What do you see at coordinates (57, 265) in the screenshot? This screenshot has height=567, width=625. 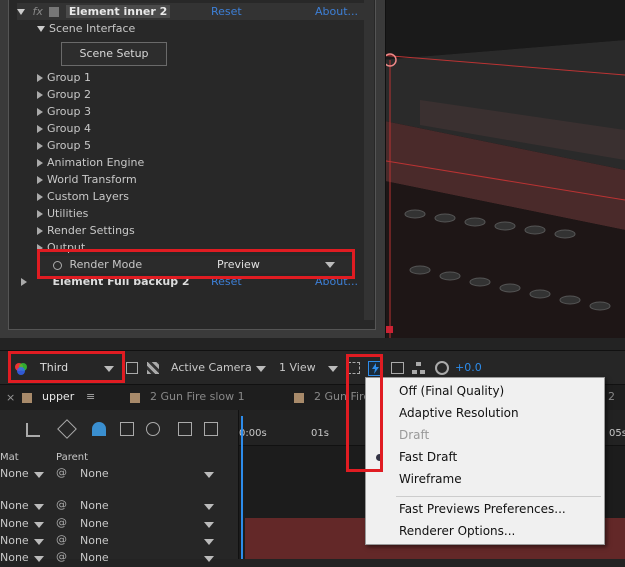 I see `stopwatch-icon` at bounding box center [57, 265].